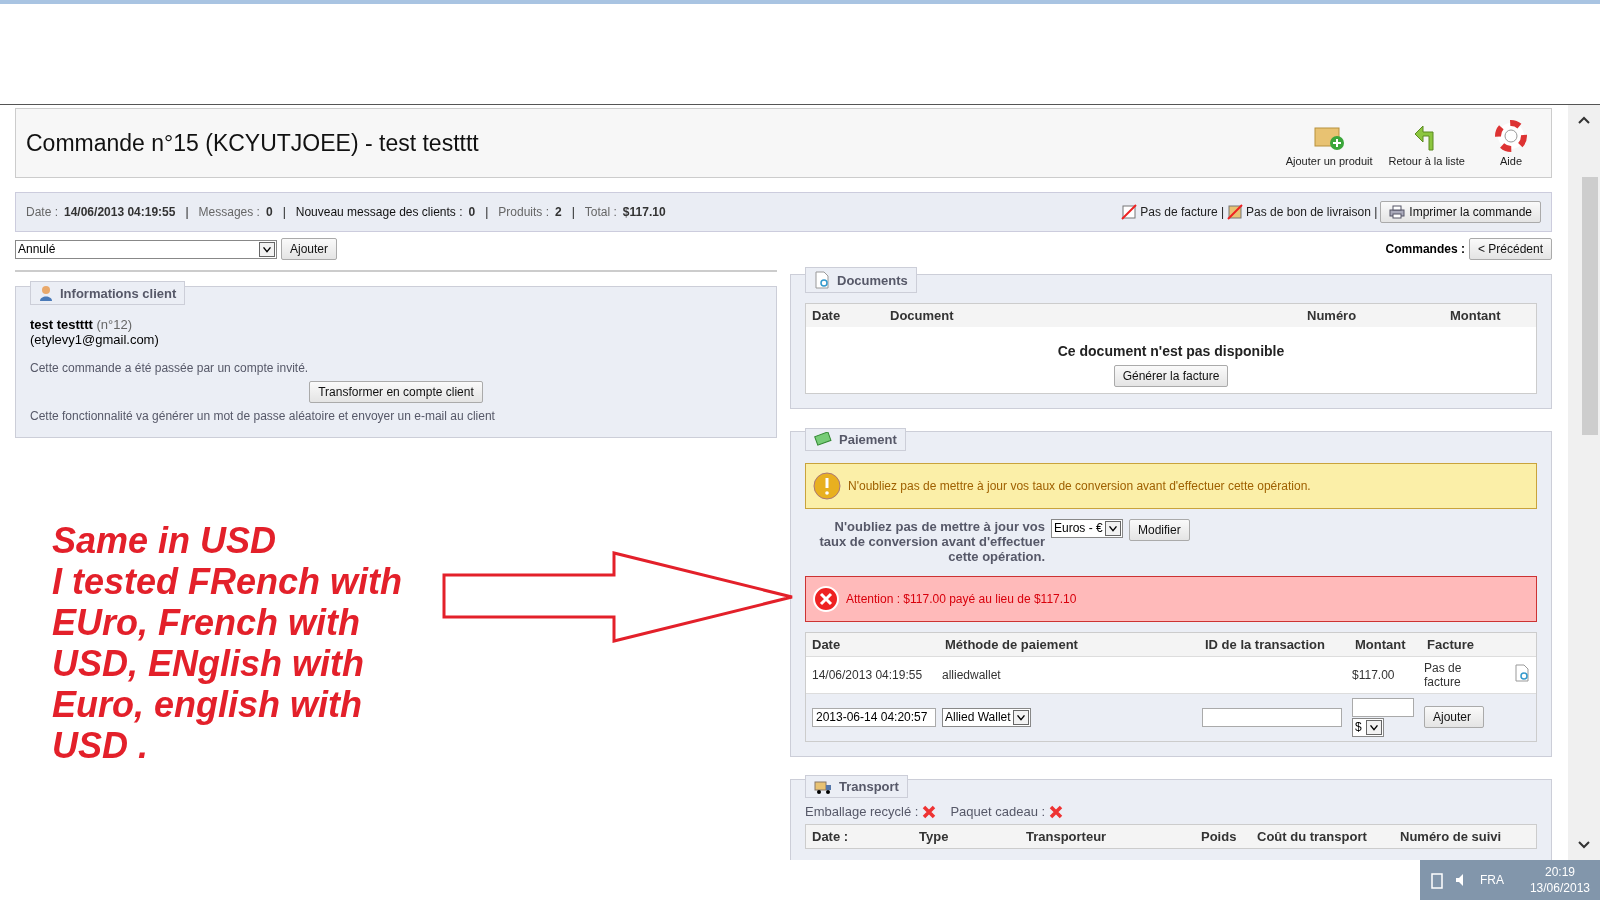  Describe the element at coordinates (1425, 249) in the screenshot. I see `navigation-label: Commandes :` at that location.